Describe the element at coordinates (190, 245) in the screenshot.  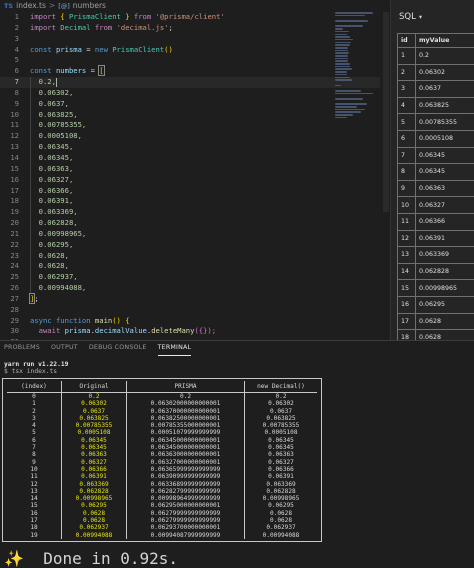
I see `code-line: 22 0.06295,` at that location.